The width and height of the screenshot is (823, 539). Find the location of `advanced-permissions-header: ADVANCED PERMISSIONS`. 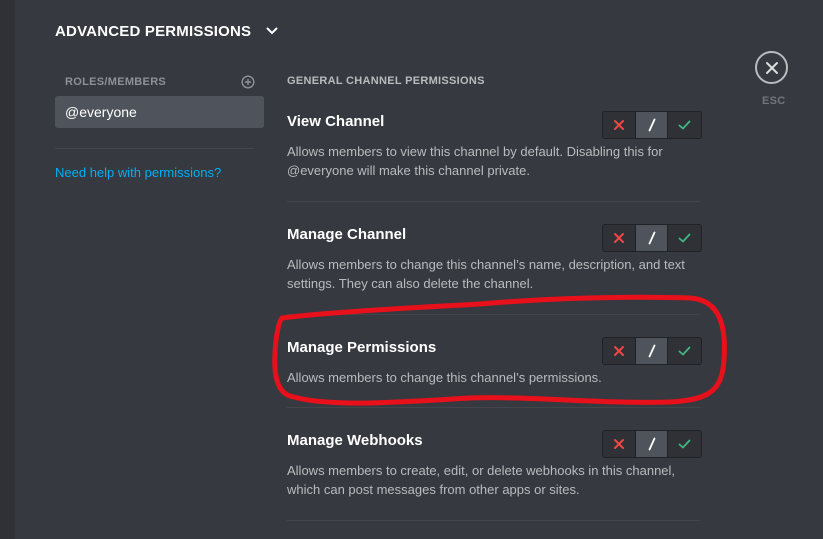

advanced-permissions-header: ADVANCED PERMISSIONS is located at coordinates (167, 31).